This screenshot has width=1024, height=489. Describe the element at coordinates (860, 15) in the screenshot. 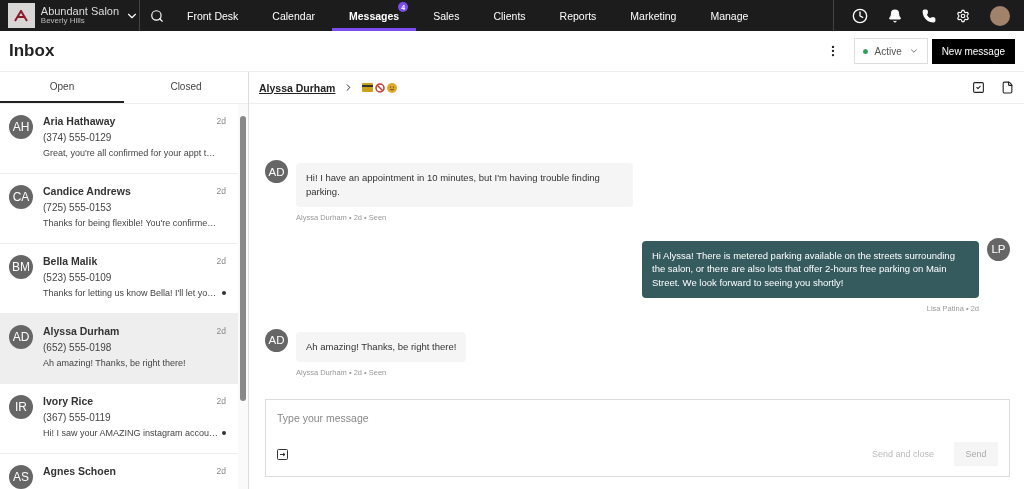

I see `clock-icon` at that location.